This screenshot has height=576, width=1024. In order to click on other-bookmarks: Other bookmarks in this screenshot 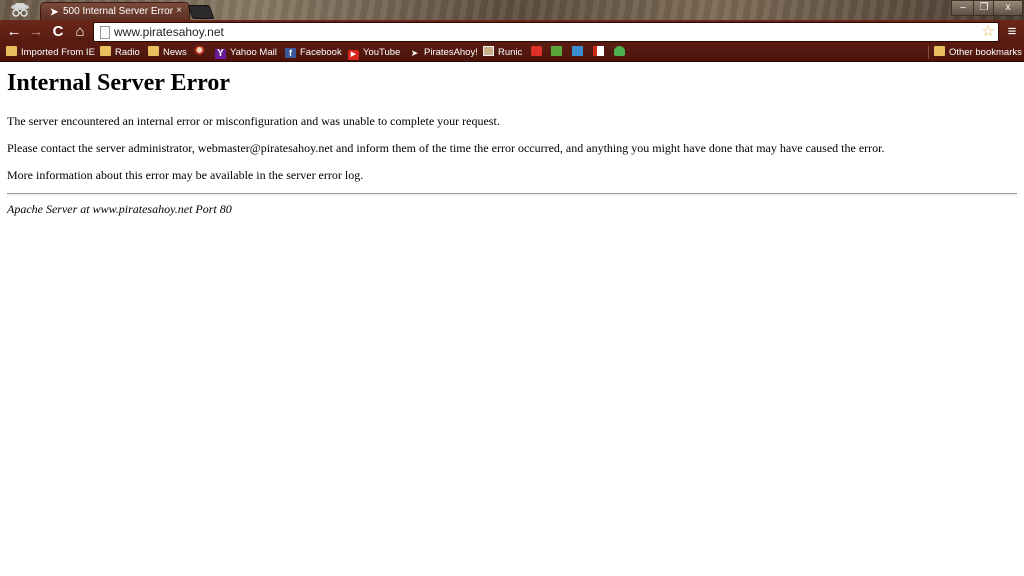, I will do `click(978, 52)`.